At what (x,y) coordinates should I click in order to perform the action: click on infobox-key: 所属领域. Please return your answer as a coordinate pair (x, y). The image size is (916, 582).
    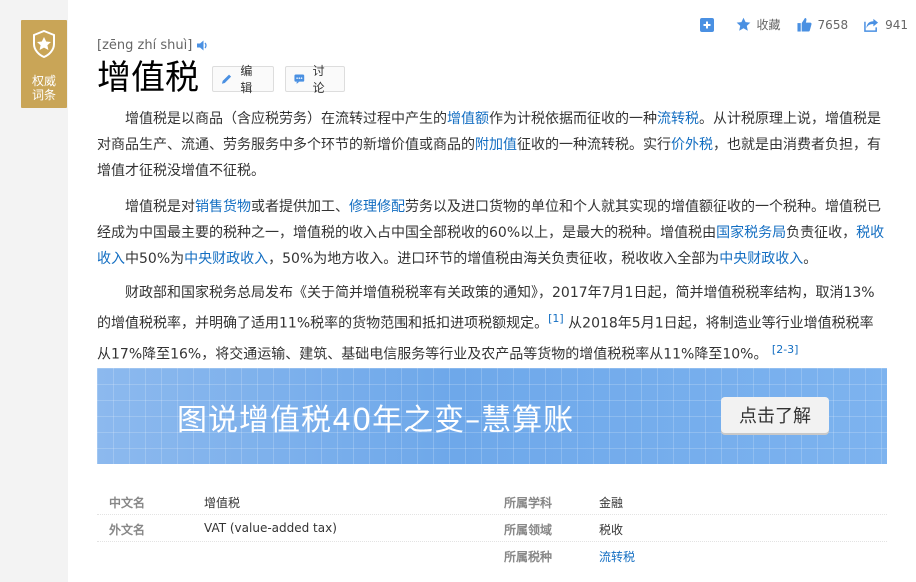
    Looking at the image, I should click on (528, 530).